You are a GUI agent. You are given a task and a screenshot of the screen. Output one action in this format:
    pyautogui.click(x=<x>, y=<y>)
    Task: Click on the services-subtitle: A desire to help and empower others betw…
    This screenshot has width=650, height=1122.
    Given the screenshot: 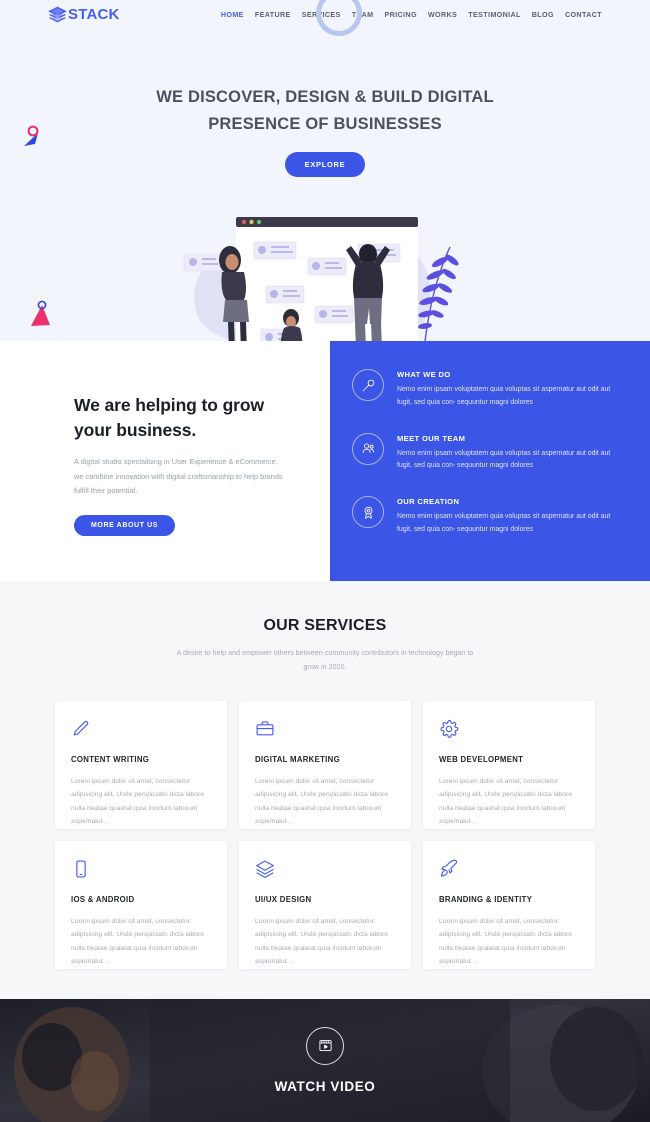 What is the action you would take?
    pyautogui.click(x=325, y=660)
    